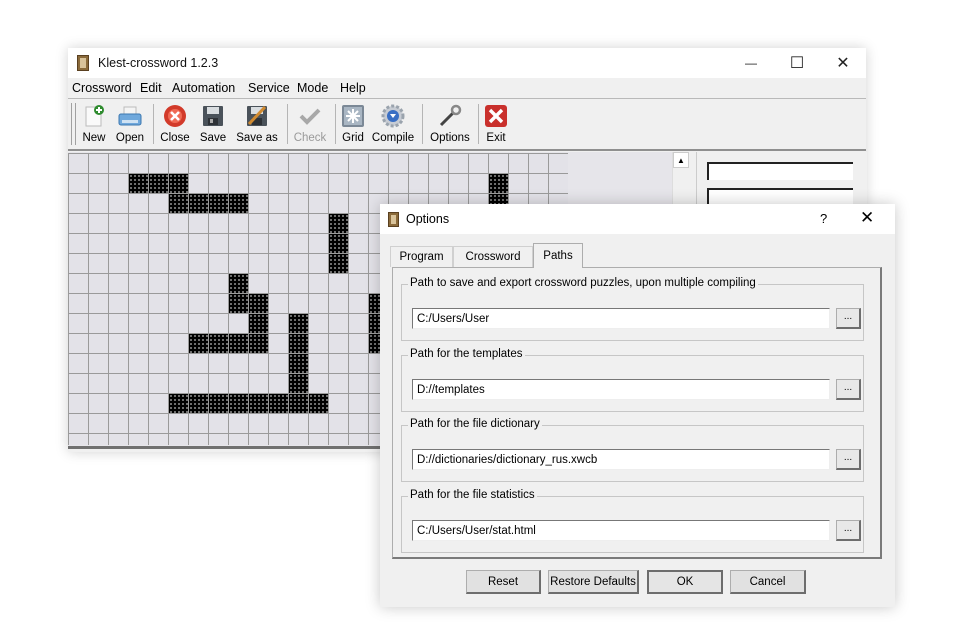  What do you see at coordinates (310, 116) in the screenshot?
I see `checkmark-icon` at bounding box center [310, 116].